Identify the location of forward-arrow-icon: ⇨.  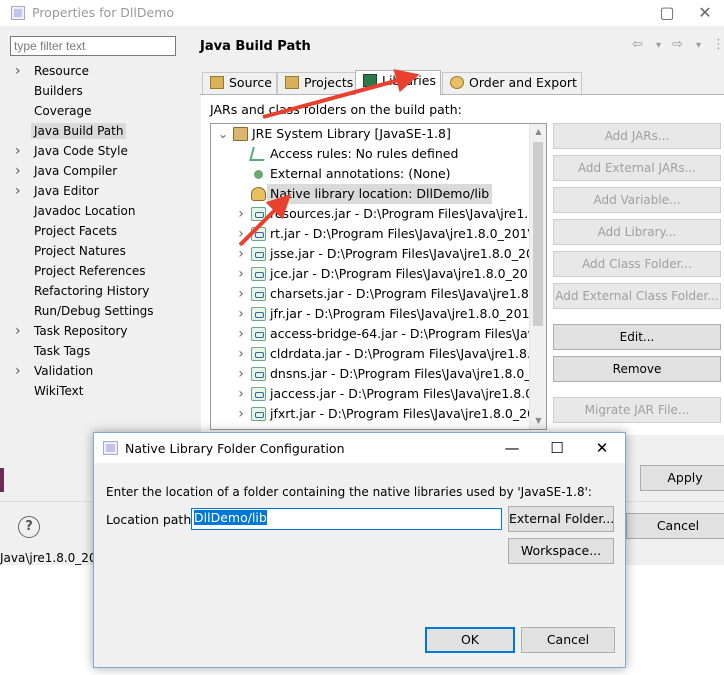
(677, 44).